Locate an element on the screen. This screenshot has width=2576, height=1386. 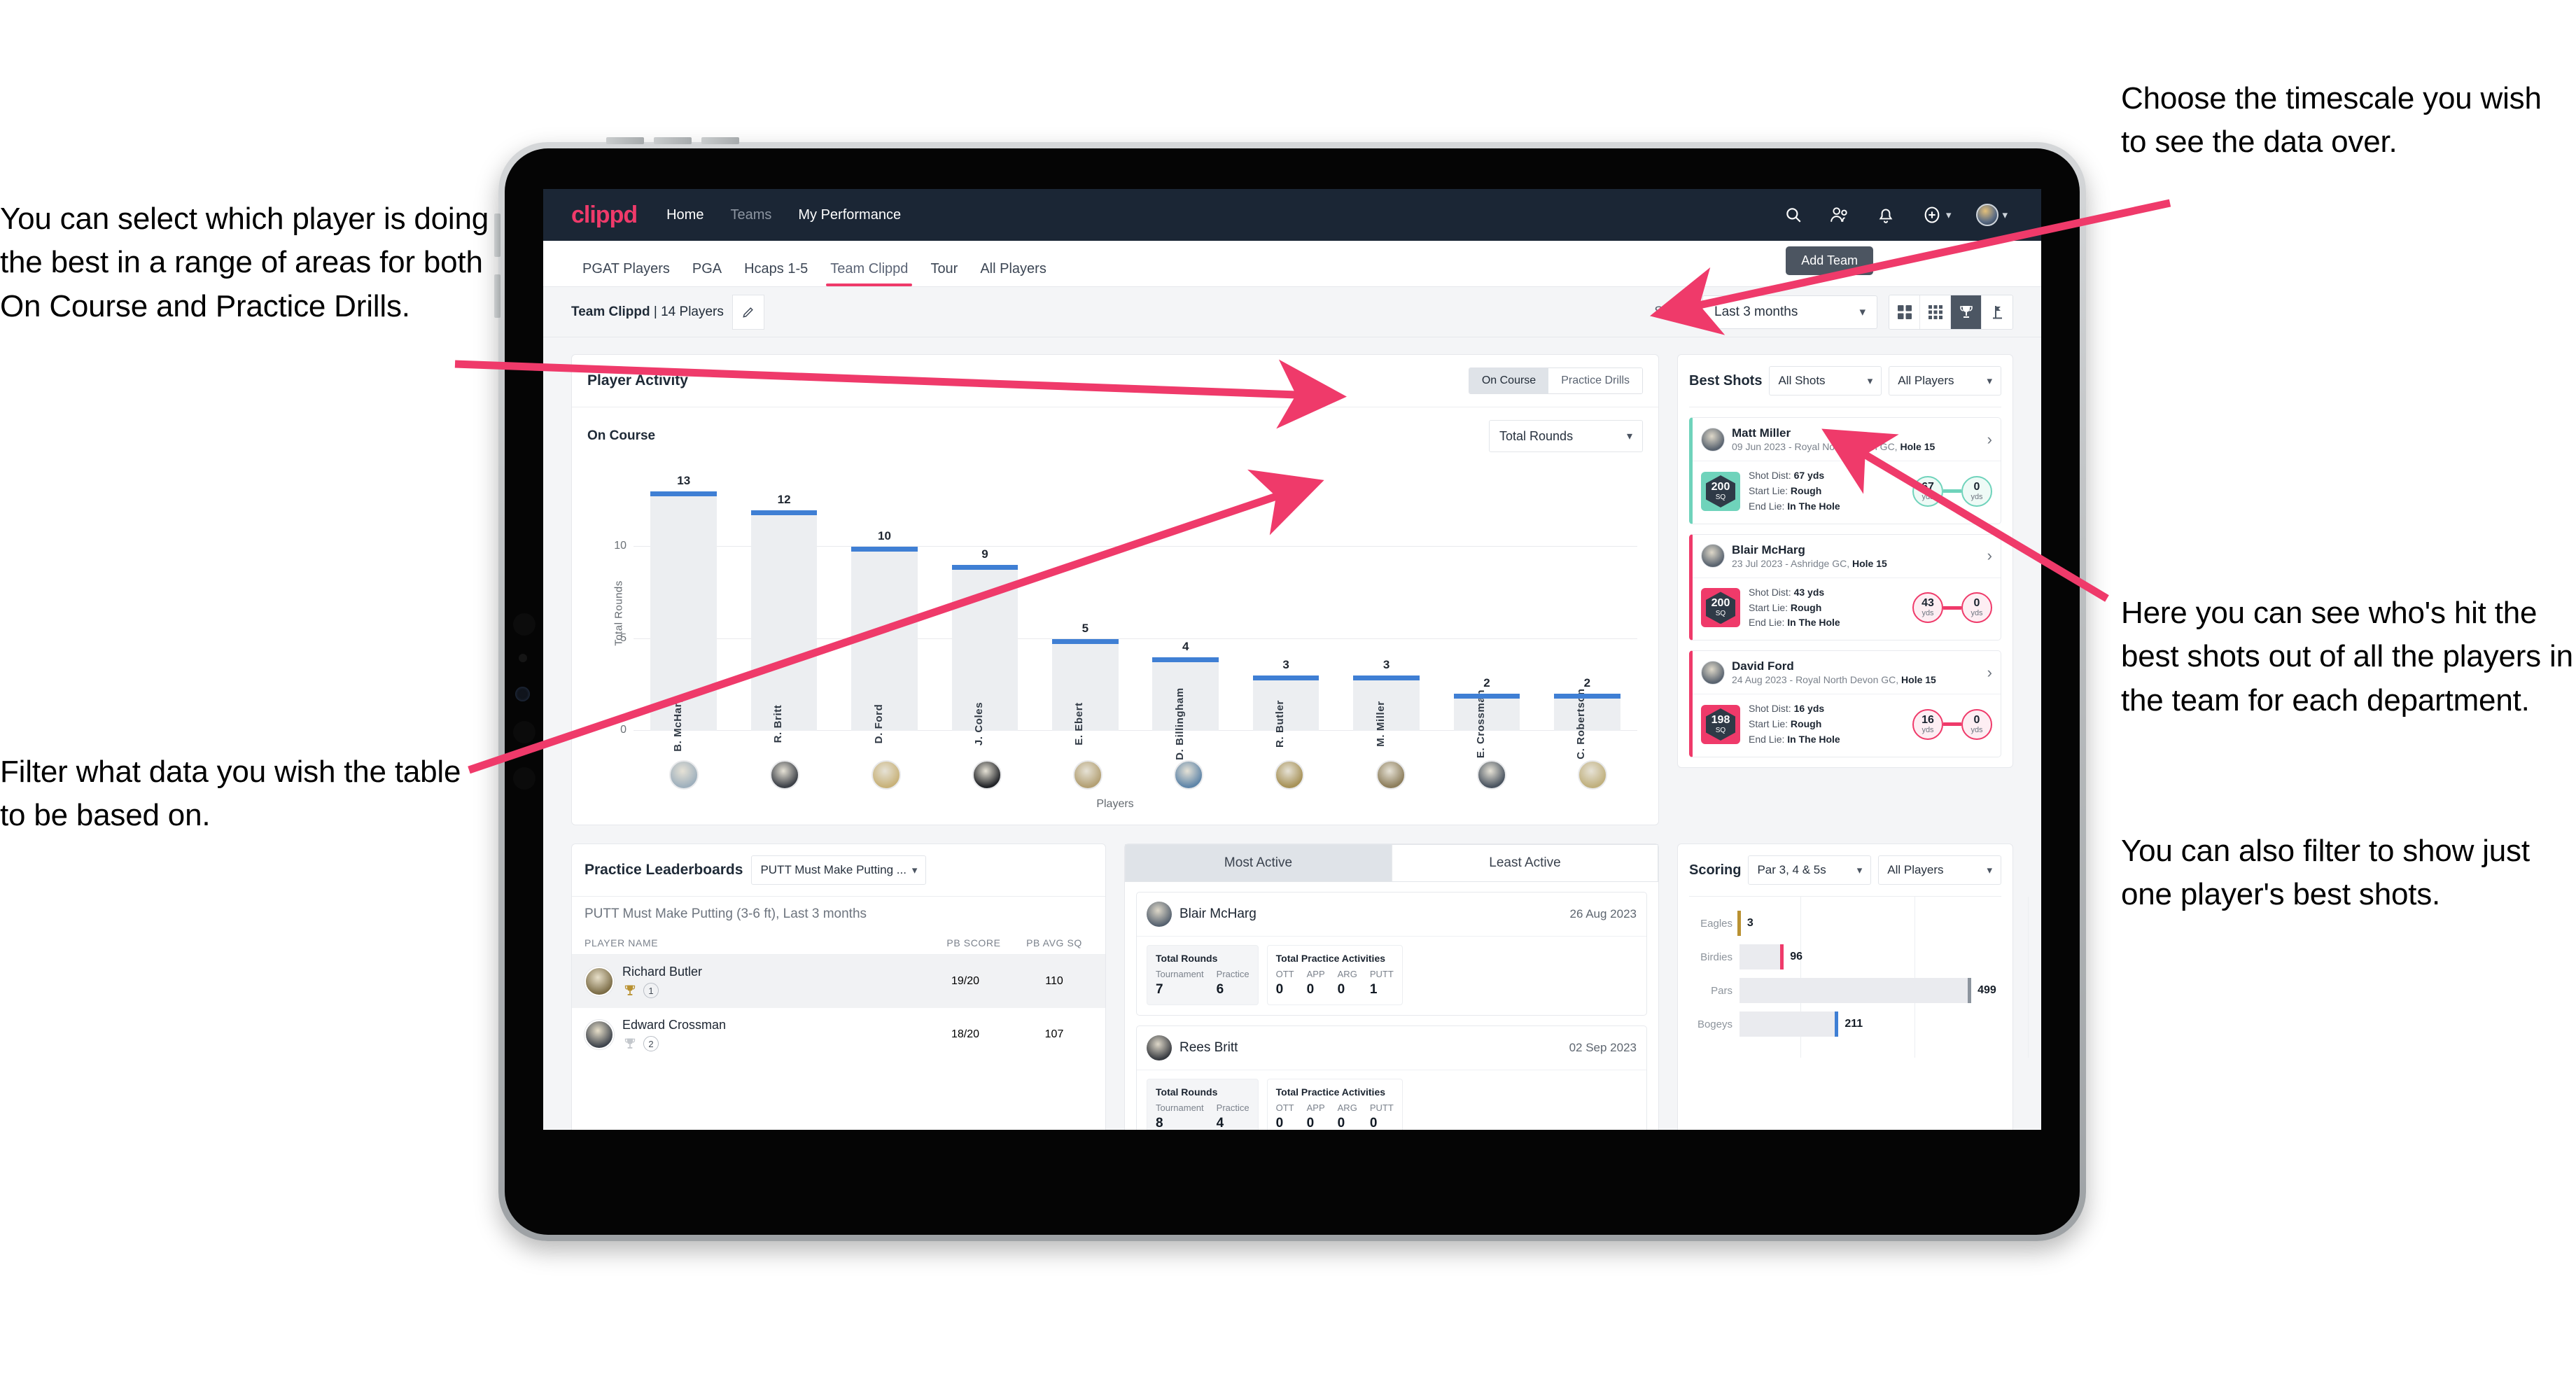
scoring-bar-track: 499 is located at coordinates (1870, 990).